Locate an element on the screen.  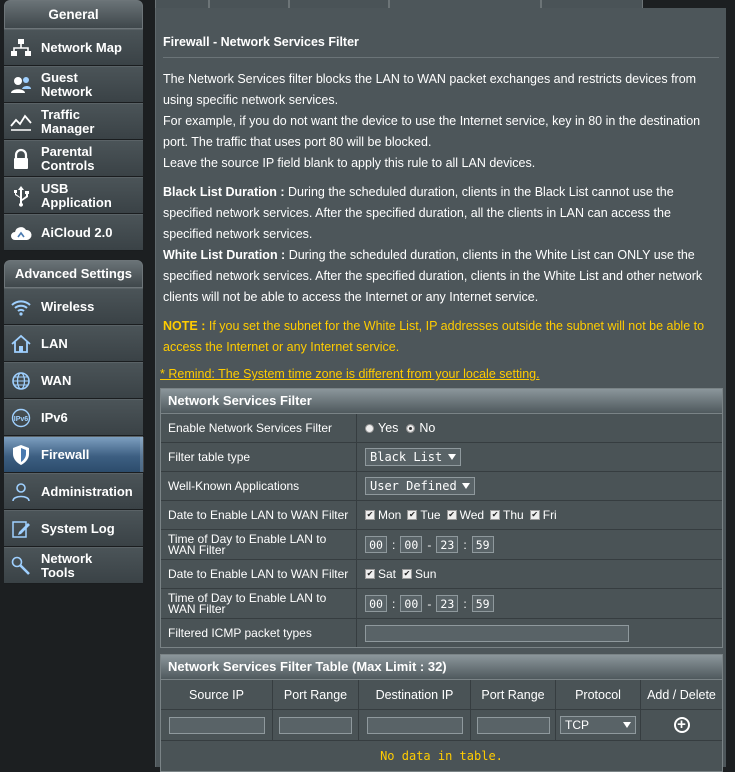
sidebar-item-ipv6: IPv6 IPv6 is located at coordinates (73, 417).